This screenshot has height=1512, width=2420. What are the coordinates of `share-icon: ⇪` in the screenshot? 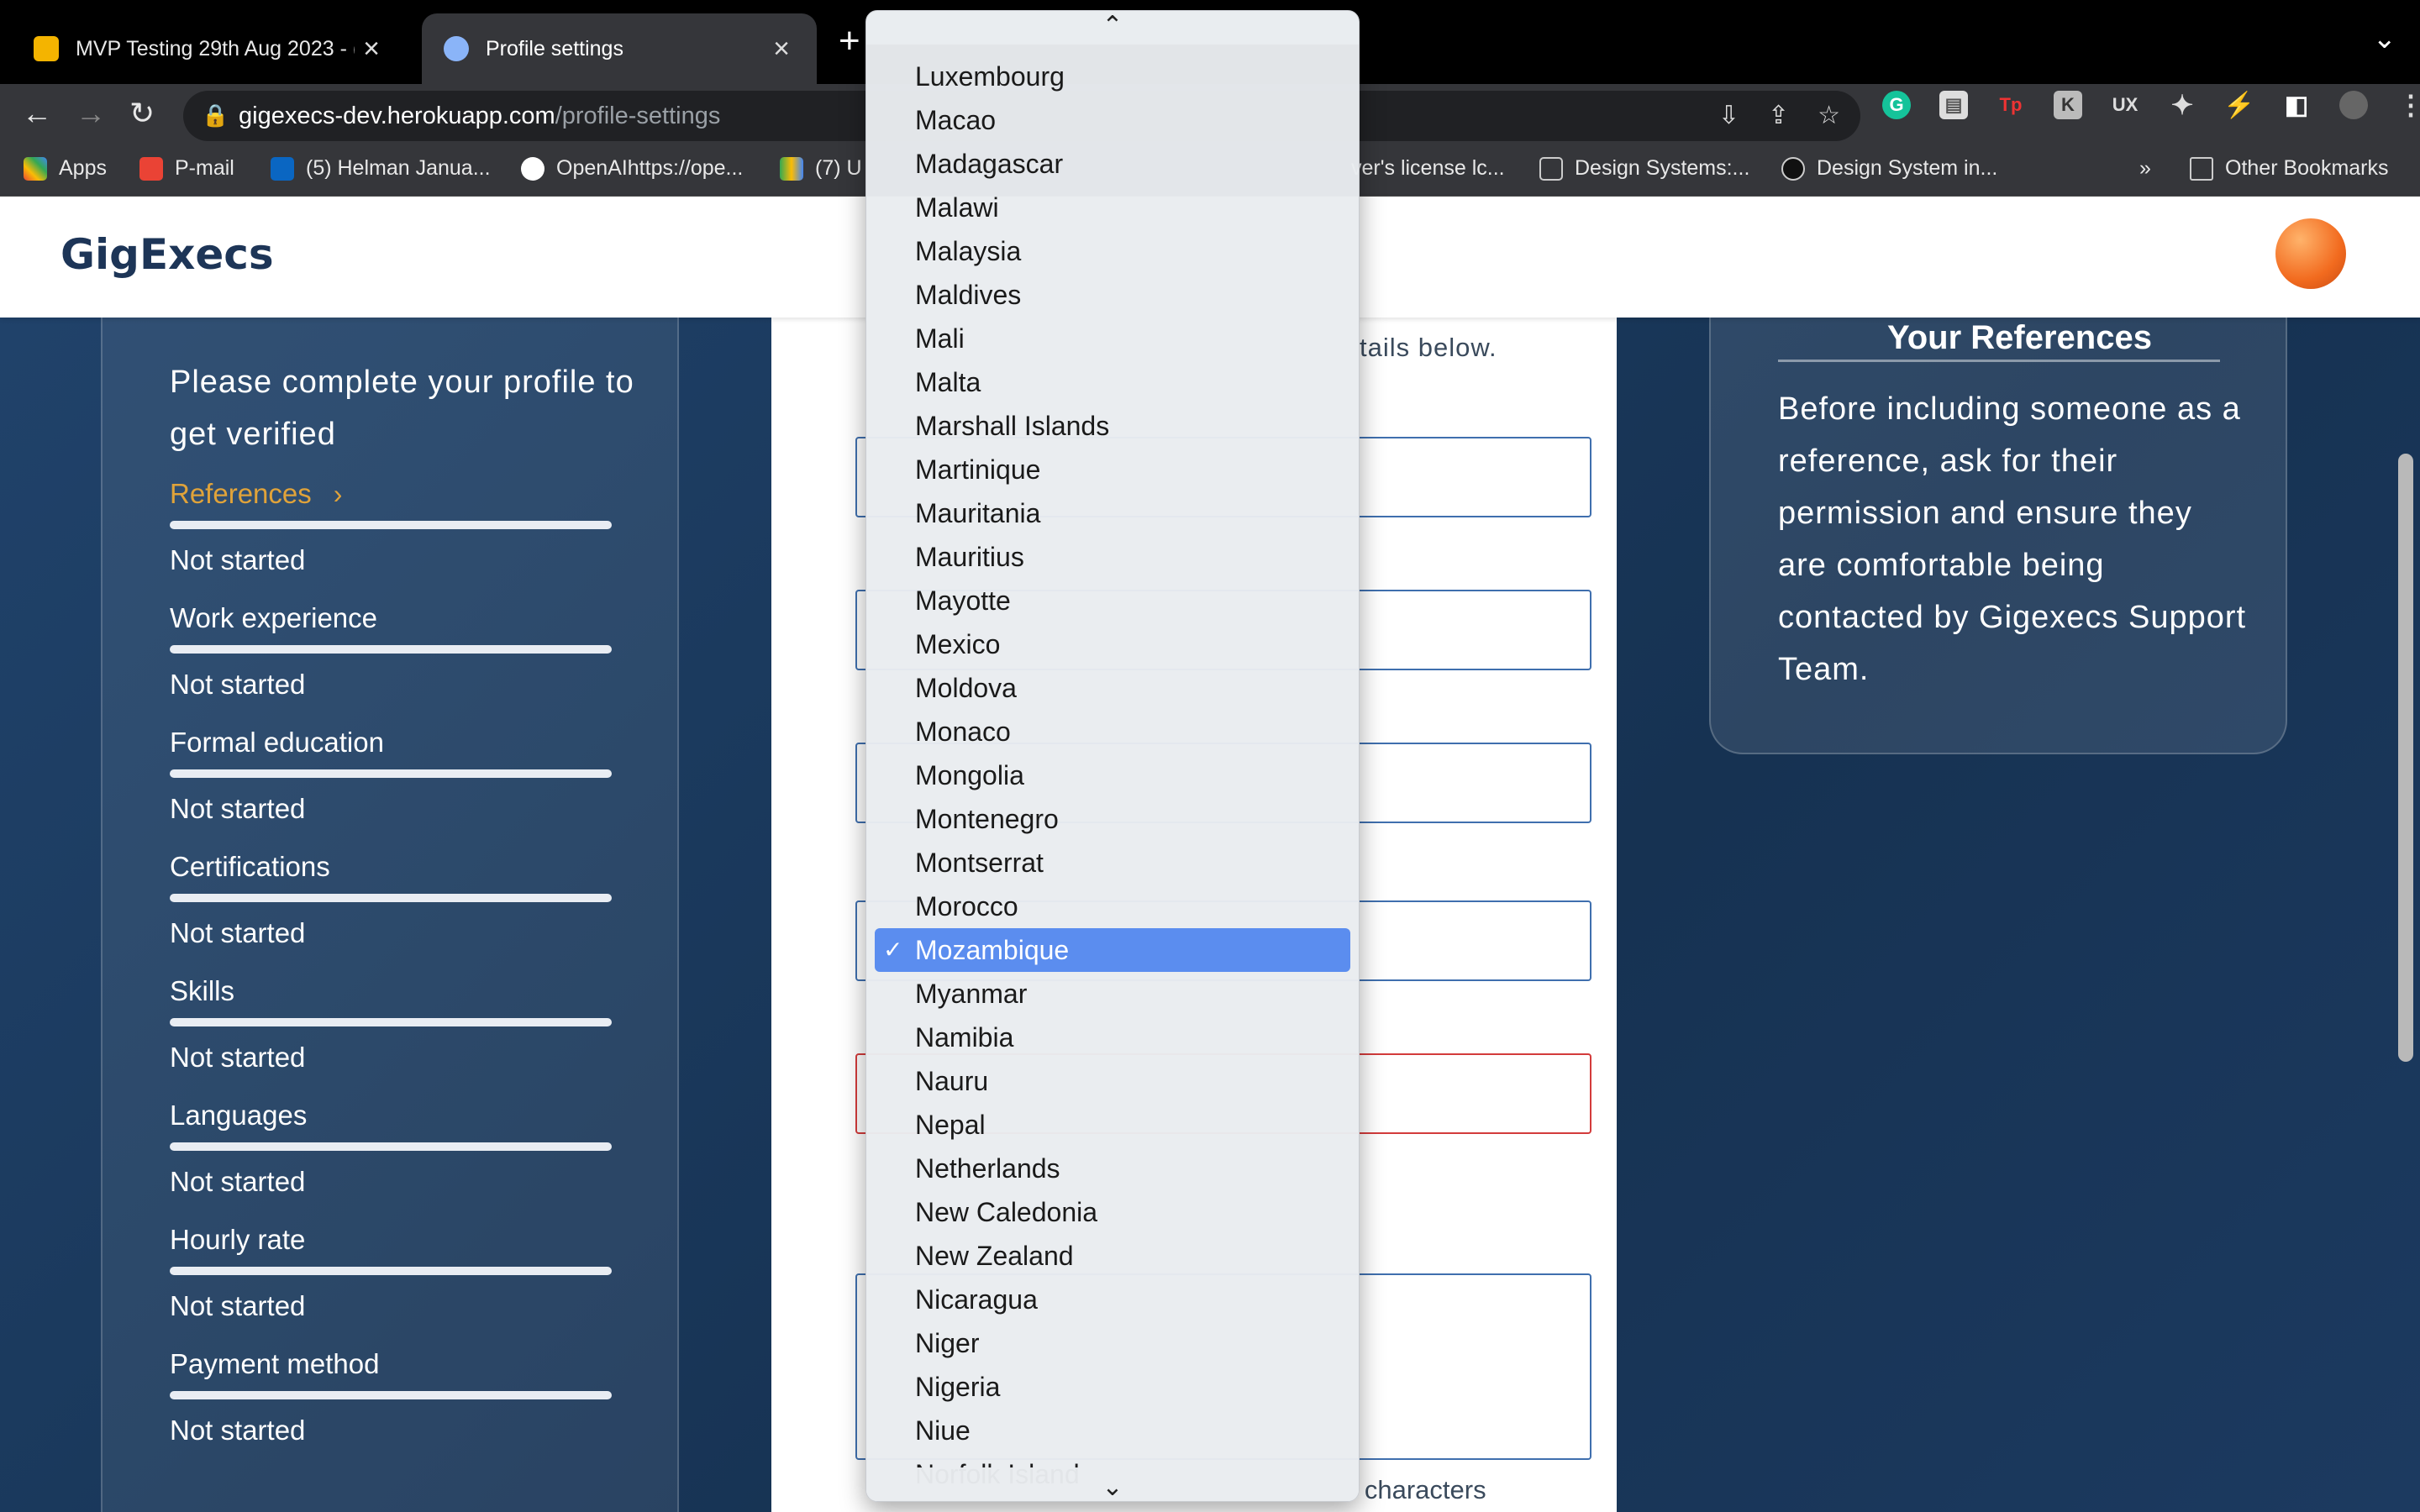 It's located at (1779, 115).